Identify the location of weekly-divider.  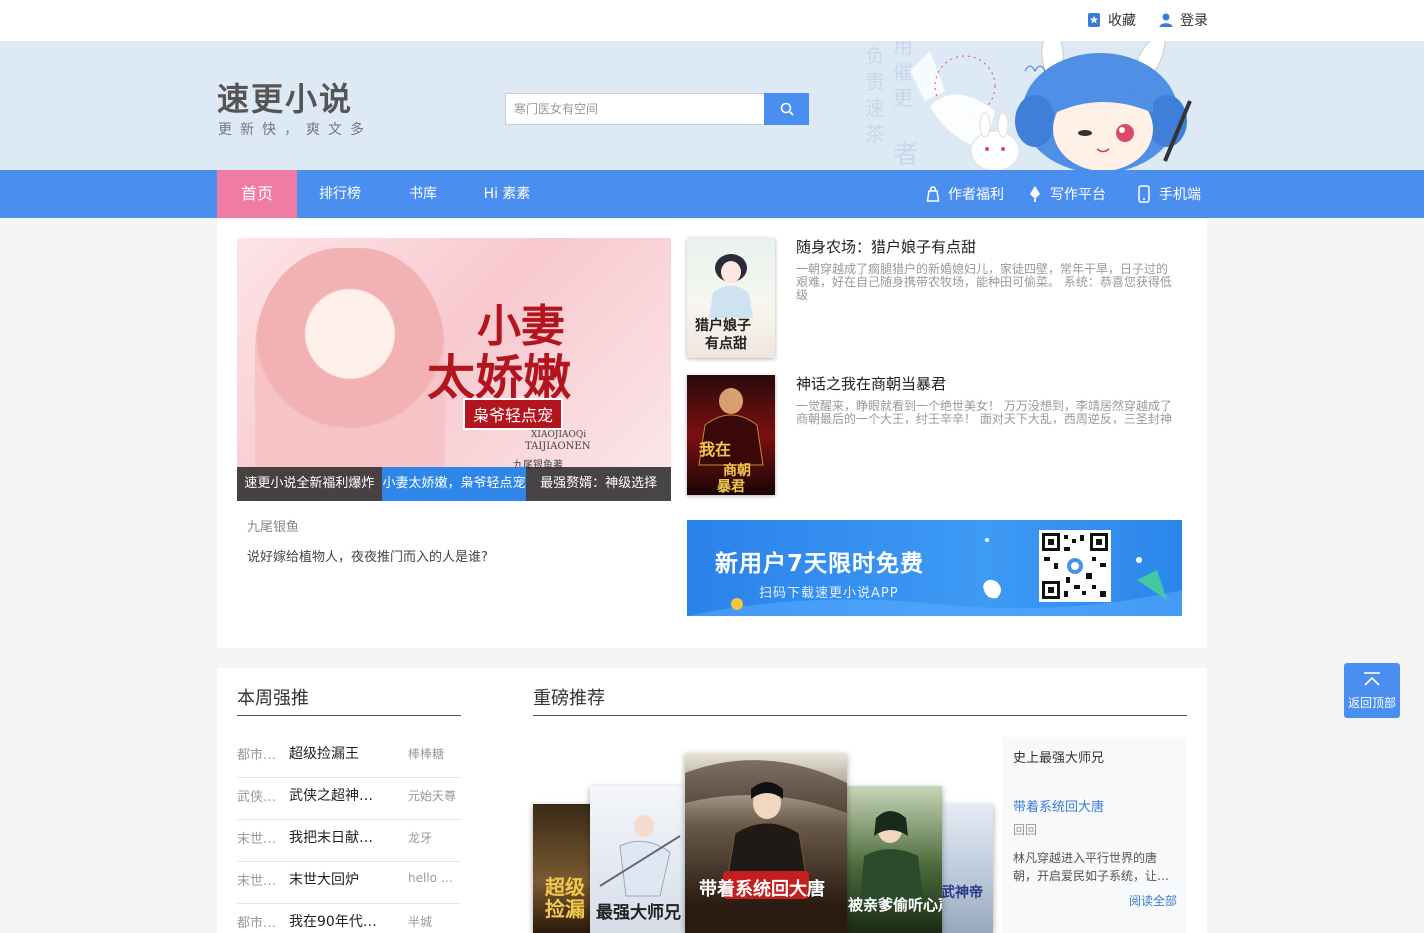
(349, 715).